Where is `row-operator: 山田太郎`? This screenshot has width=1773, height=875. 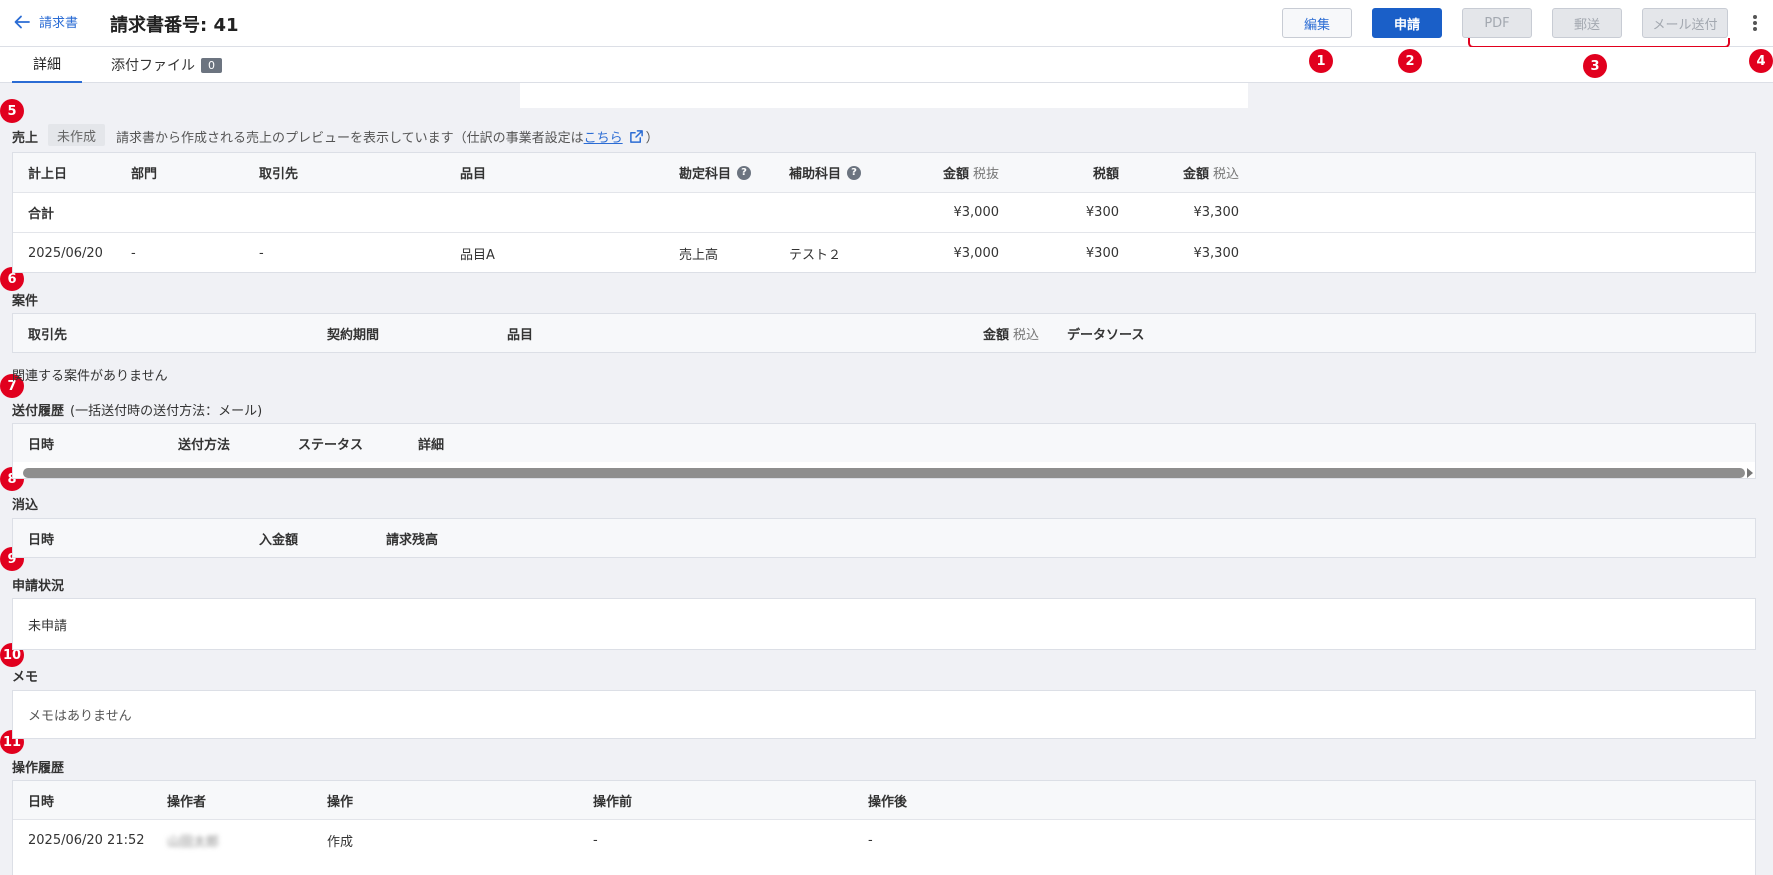 row-operator: 山田太郎 is located at coordinates (193, 842).